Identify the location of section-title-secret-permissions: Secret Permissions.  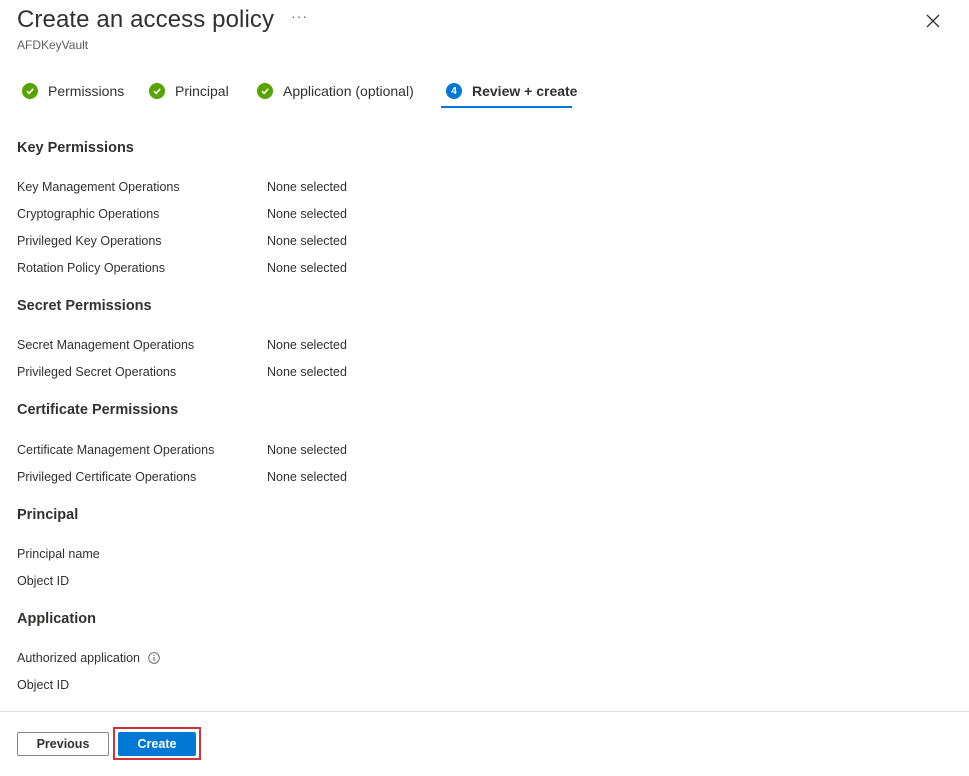
(84, 306).